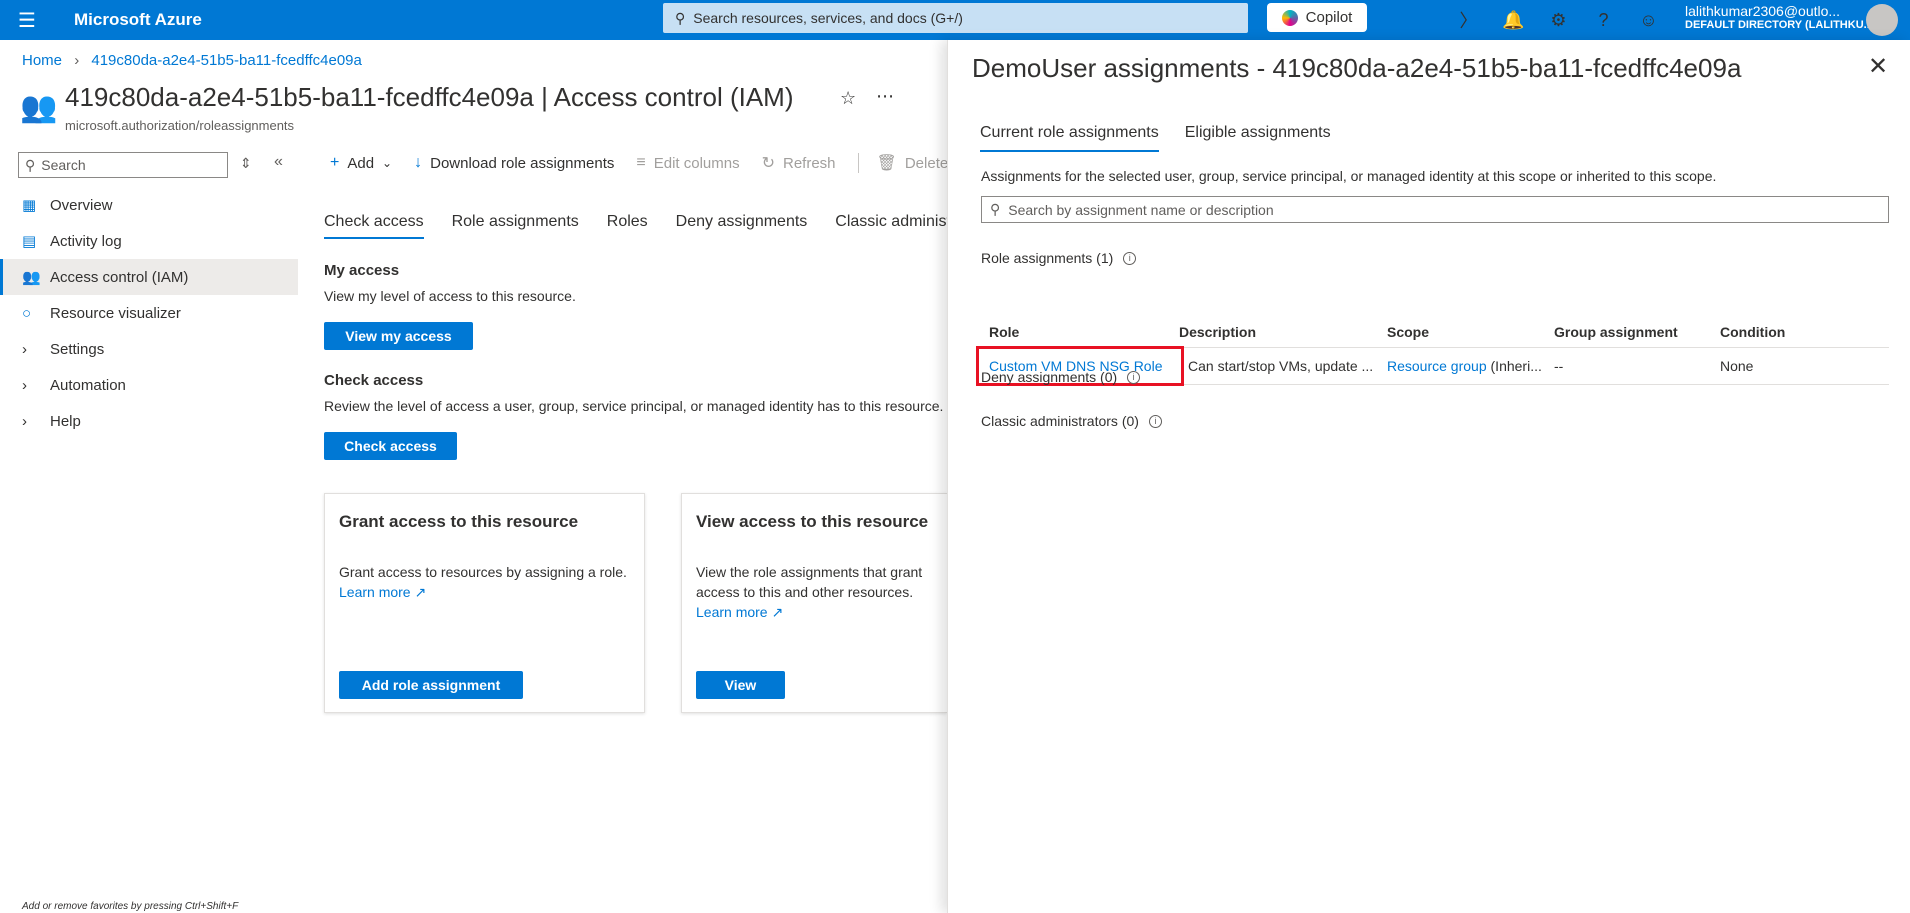 This screenshot has height=913, width=1910. What do you see at coordinates (1258, 138) in the screenshot?
I see `tab-eligible-assignments: Eligible assignments` at bounding box center [1258, 138].